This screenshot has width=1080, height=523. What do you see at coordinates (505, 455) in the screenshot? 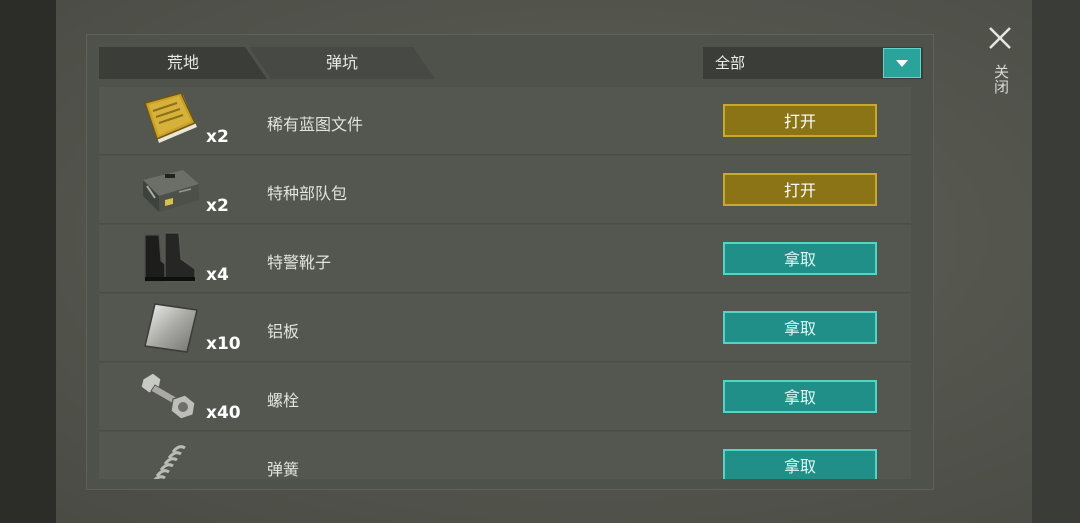
I see `list-item: 弹簧 拿取` at bounding box center [505, 455].